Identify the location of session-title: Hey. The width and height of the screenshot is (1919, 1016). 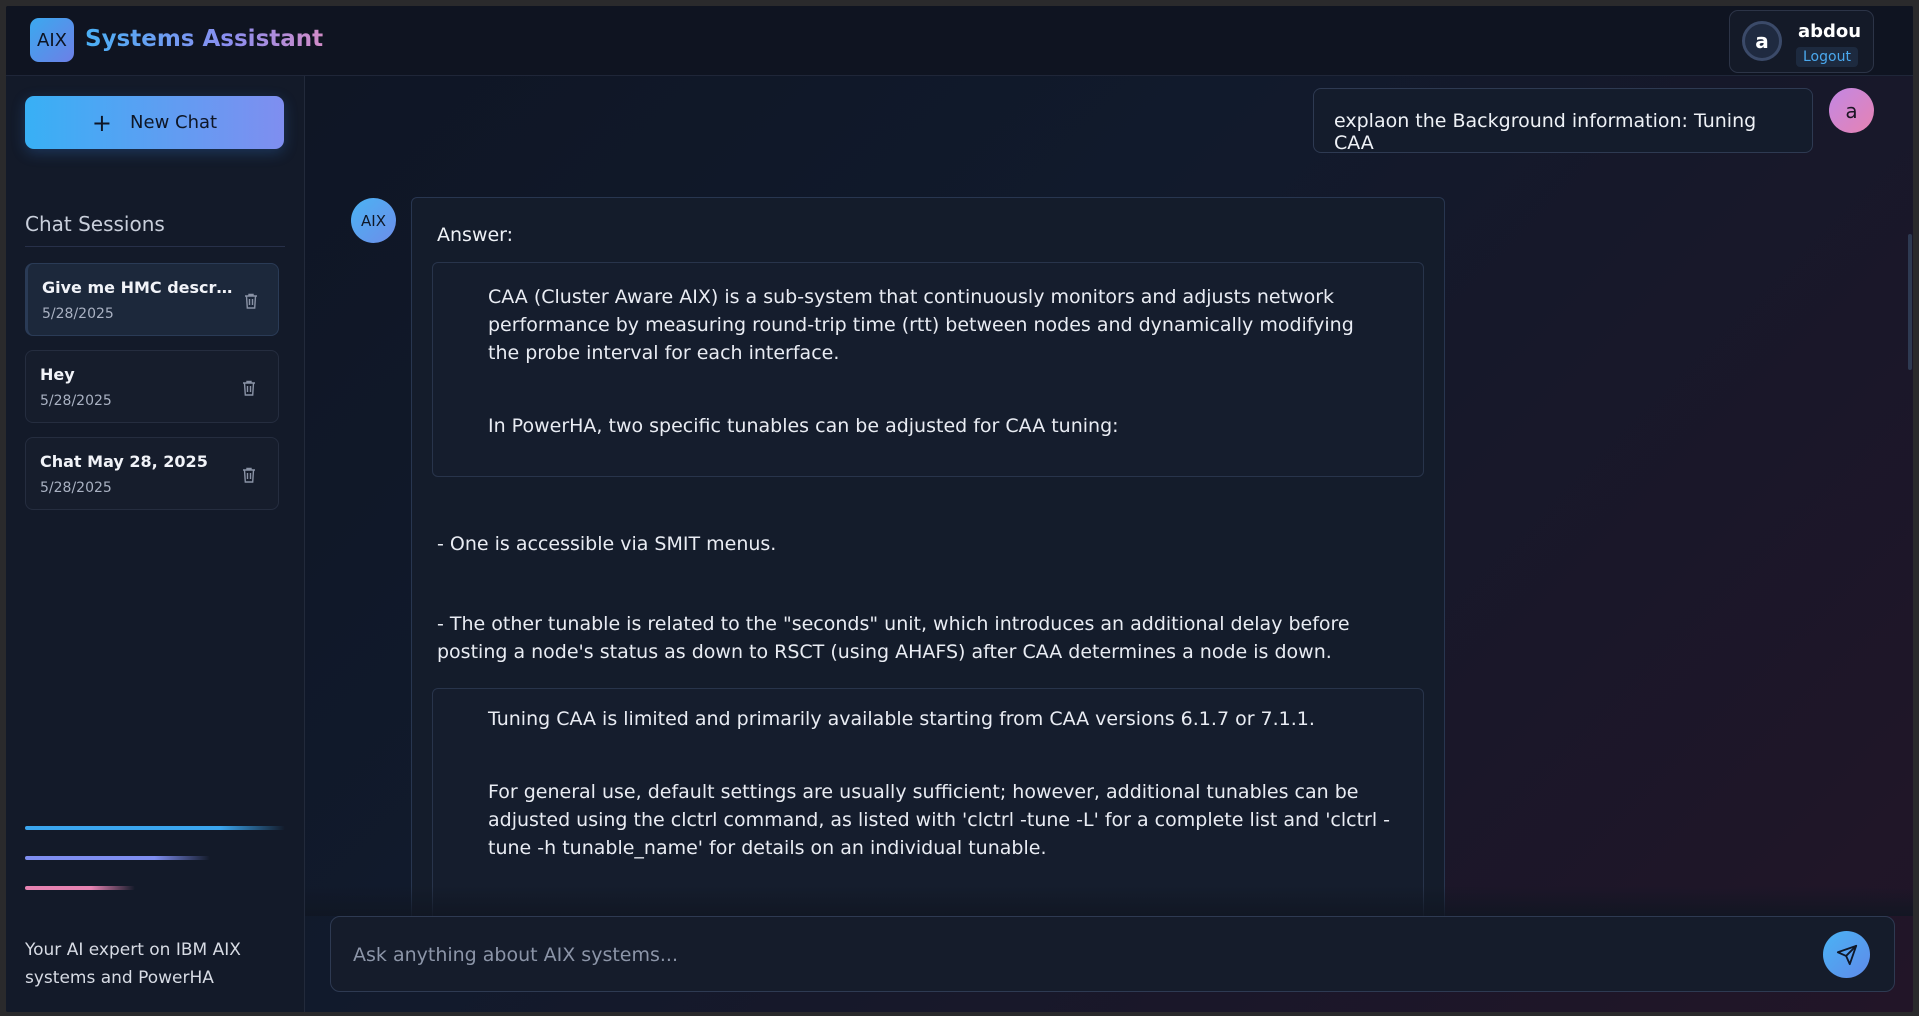
(57, 374).